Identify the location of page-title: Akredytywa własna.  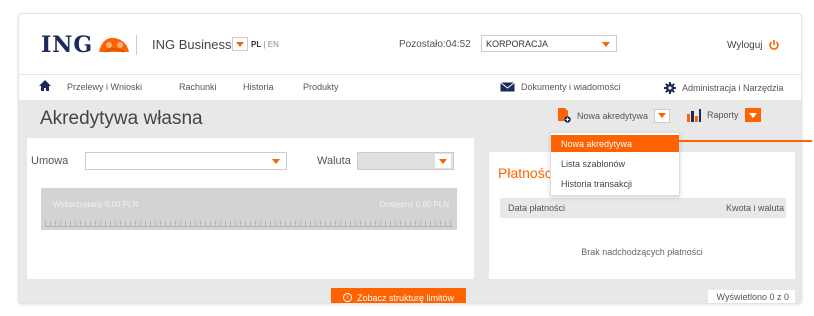
(121, 118).